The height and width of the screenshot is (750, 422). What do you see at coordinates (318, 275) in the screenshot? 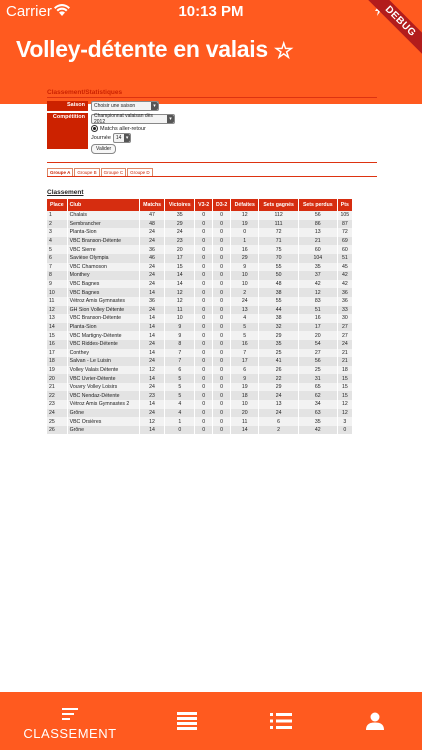
I see `table-cell: 37` at bounding box center [318, 275].